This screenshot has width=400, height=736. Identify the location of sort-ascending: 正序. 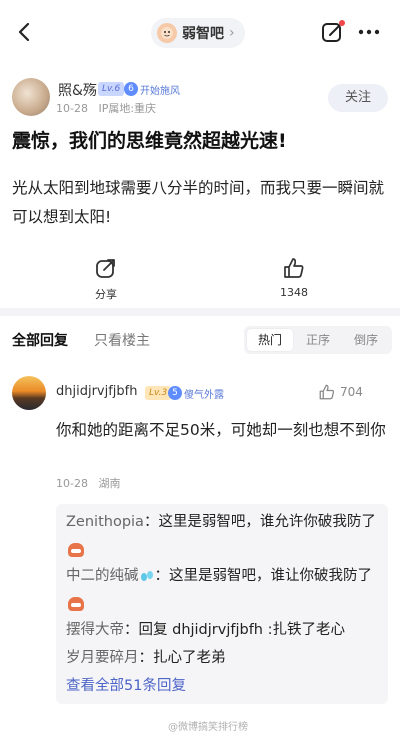
(318, 340).